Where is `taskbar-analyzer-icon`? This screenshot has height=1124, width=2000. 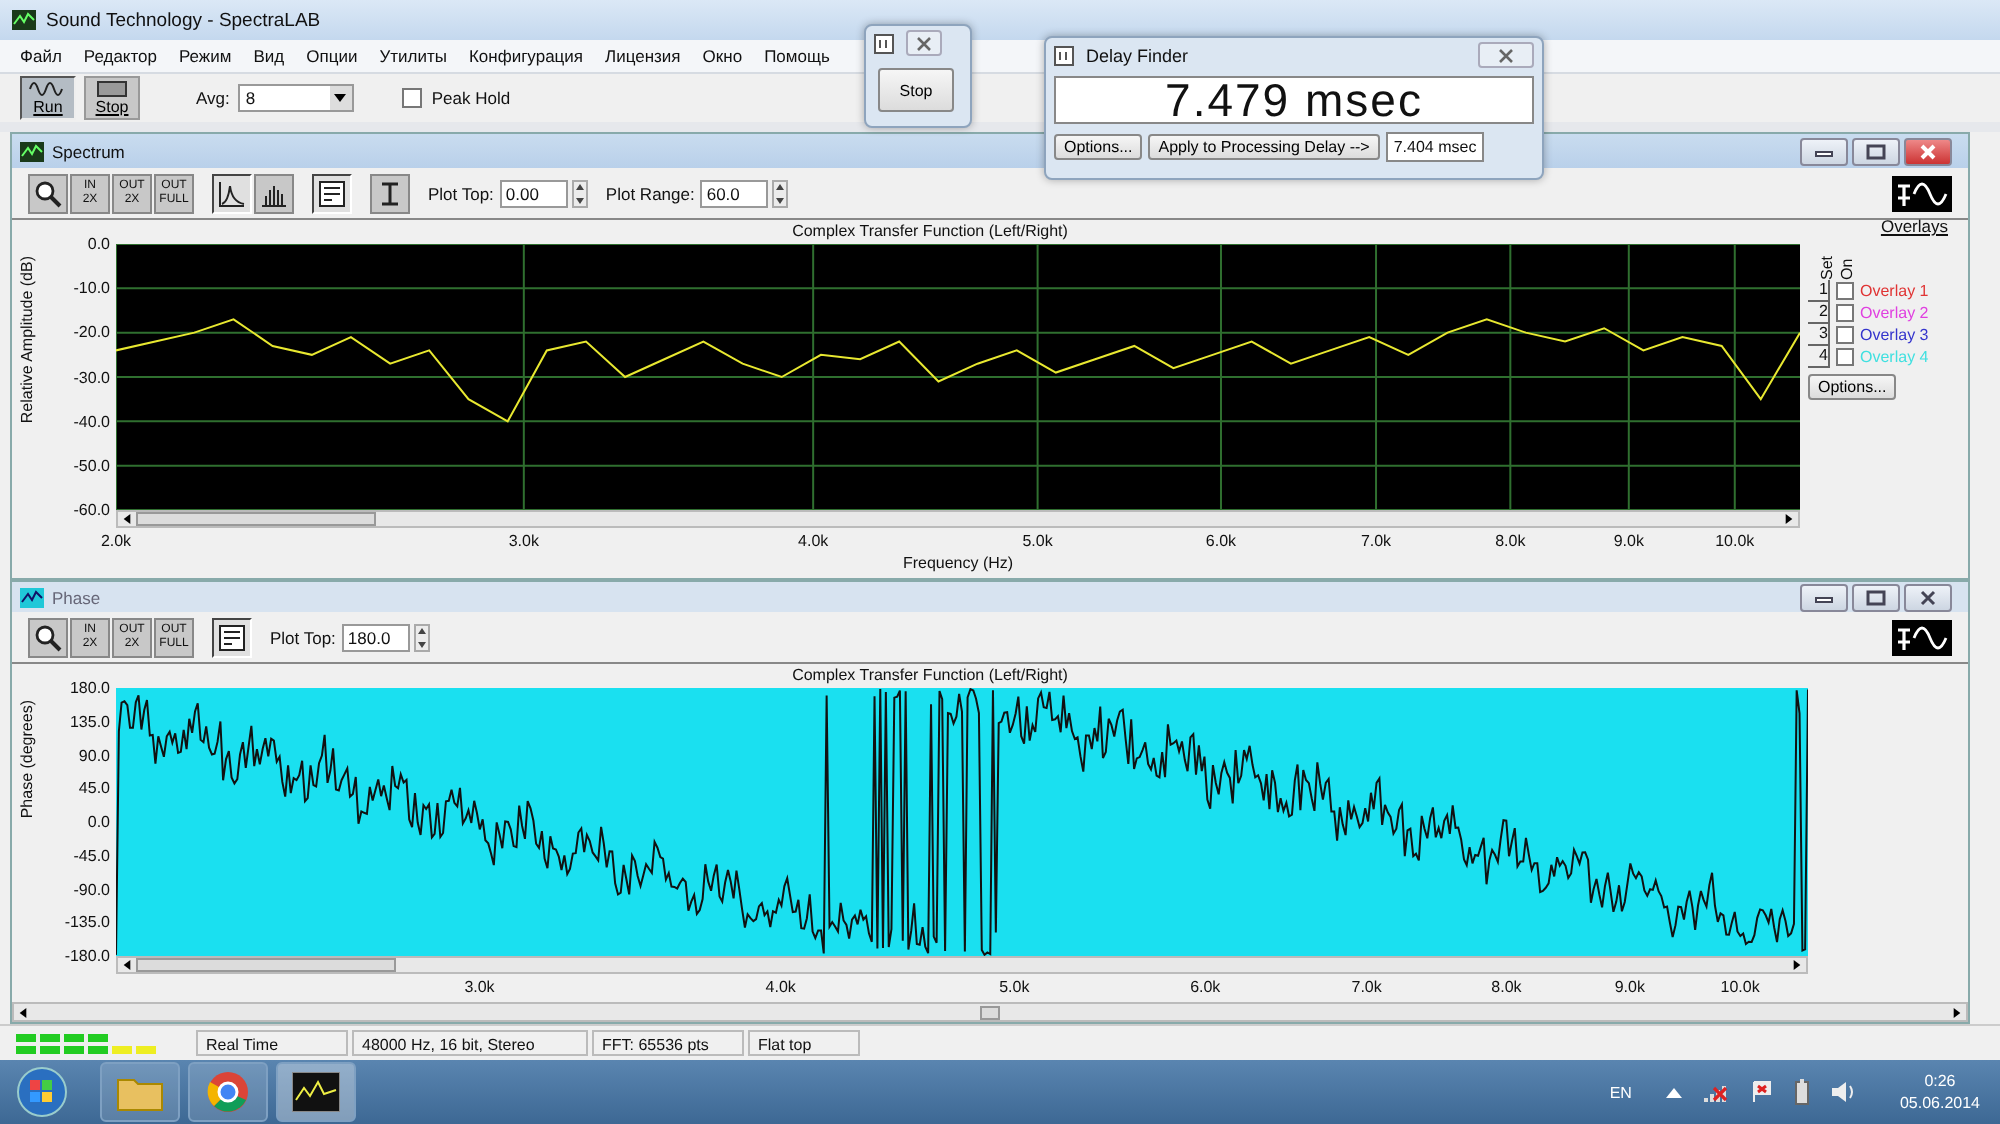 taskbar-analyzer-icon is located at coordinates (316, 1092).